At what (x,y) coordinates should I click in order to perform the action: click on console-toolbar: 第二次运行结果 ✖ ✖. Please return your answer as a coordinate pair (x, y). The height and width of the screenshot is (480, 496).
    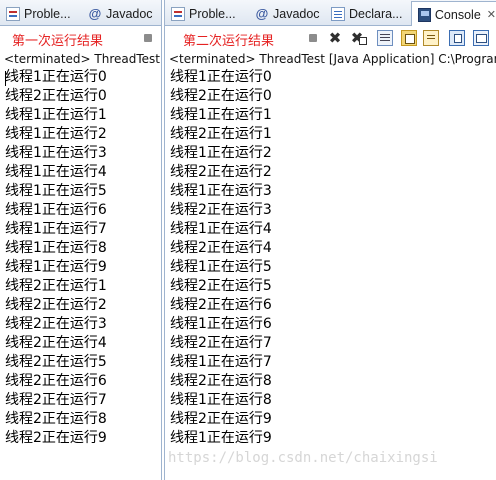
    Looking at the image, I should click on (330, 38).